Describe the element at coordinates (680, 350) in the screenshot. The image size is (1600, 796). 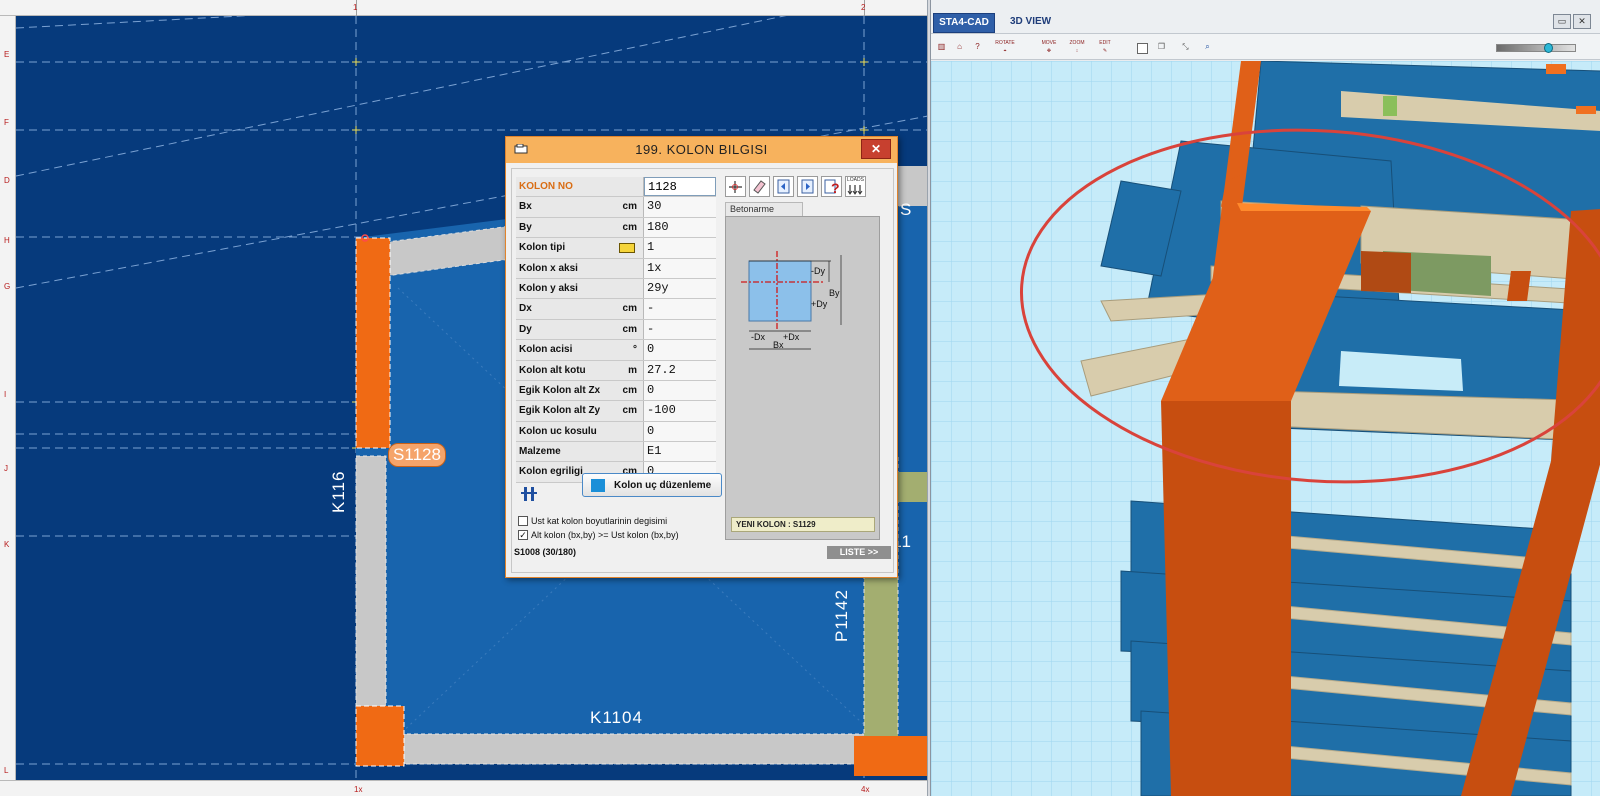
I see `acisi-field: 0` at that location.